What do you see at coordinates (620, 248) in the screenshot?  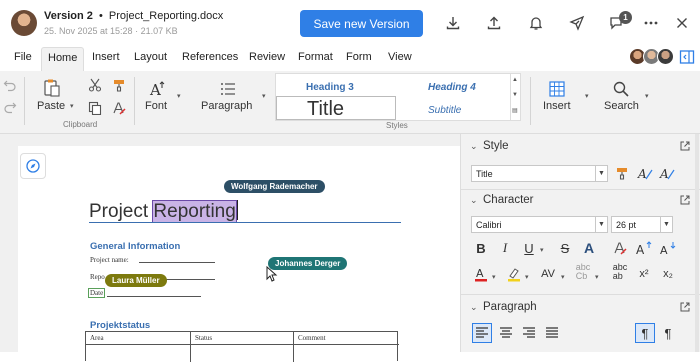 I see `clear-formatting-icon` at bounding box center [620, 248].